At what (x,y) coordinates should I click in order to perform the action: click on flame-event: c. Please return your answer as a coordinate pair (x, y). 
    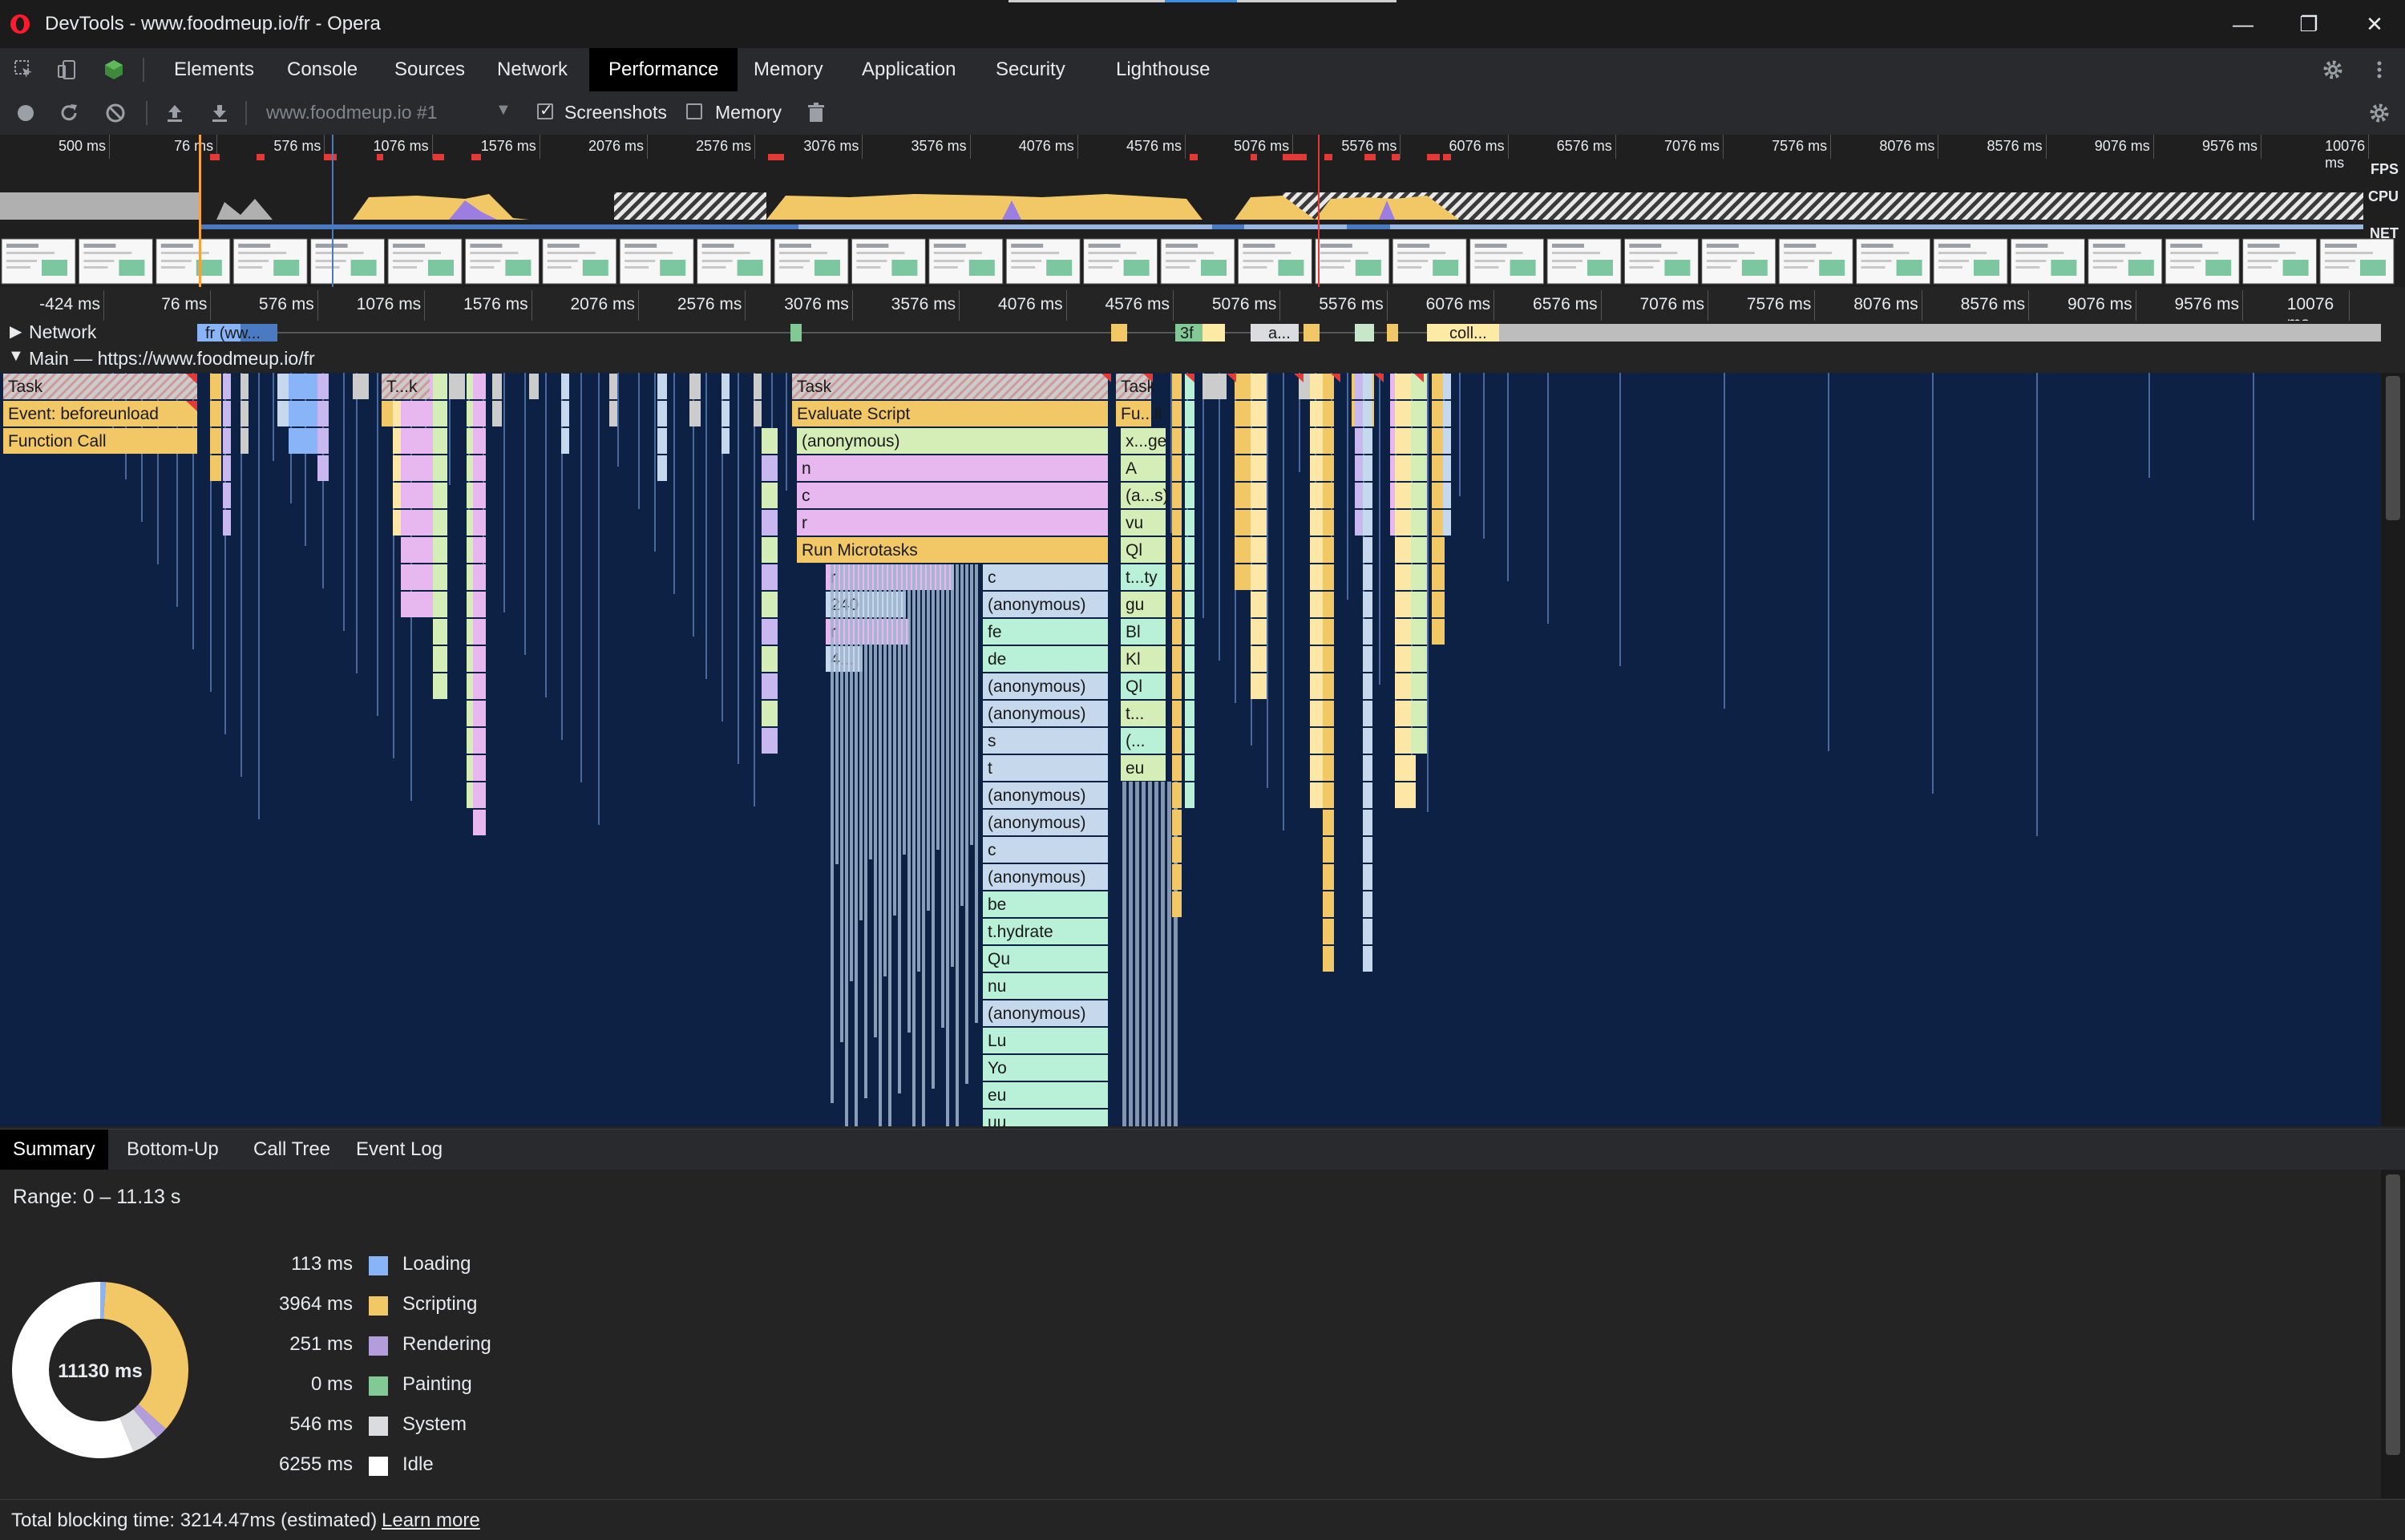
    Looking at the image, I should click on (1045, 850).